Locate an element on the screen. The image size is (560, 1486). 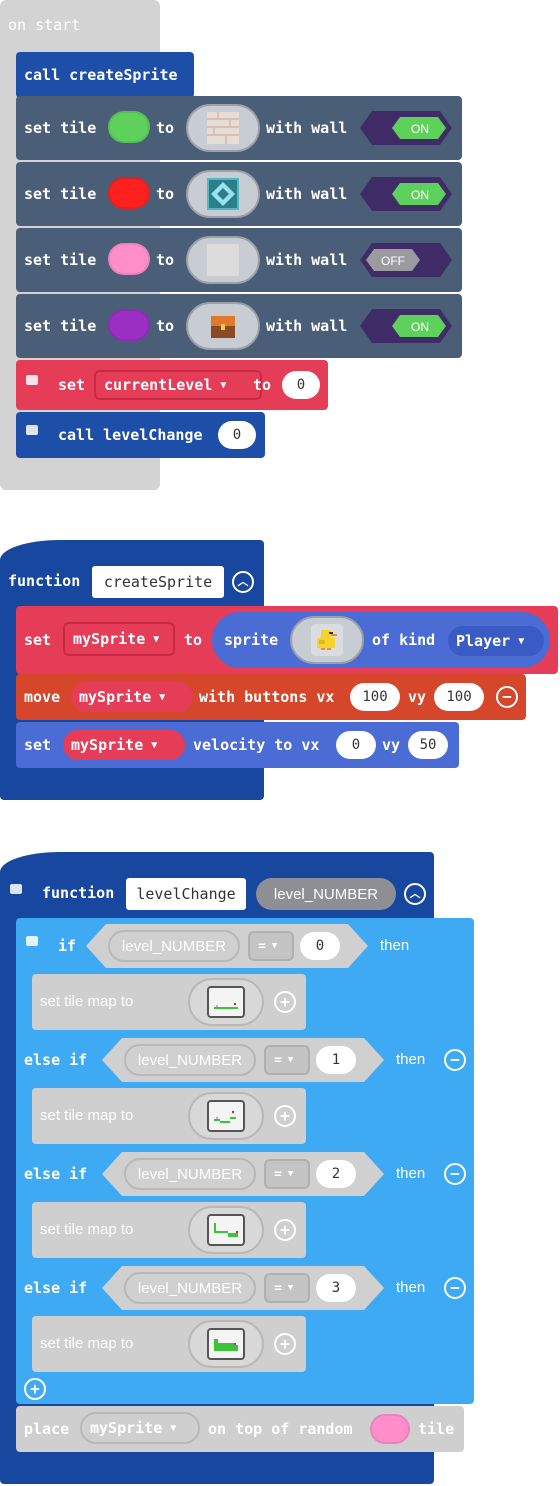
vy-label: vy is located at coordinates (417, 697).